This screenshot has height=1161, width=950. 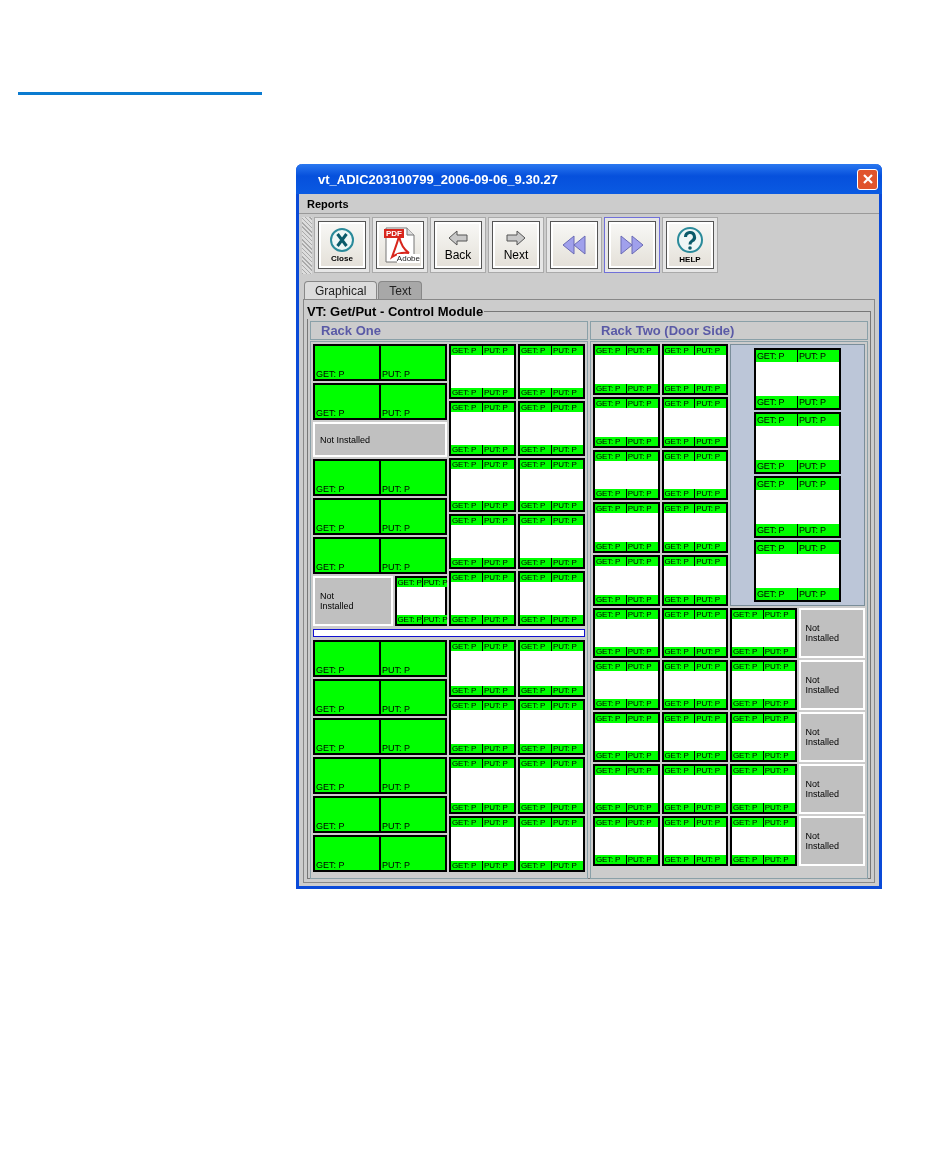 What do you see at coordinates (394, 233) in the screenshot?
I see `pdf-badge: PDF` at bounding box center [394, 233].